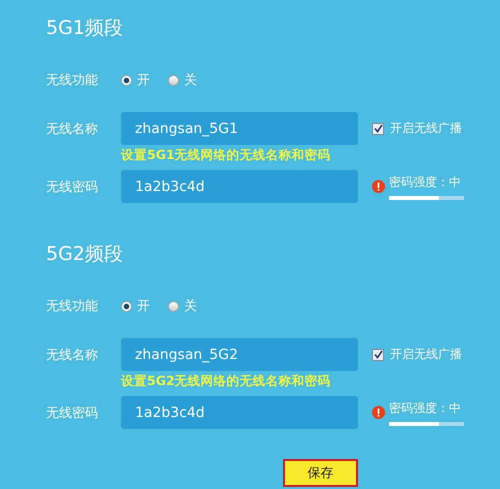  What do you see at coordinates (226, 155) in the screenshot?
I see `annotation-text: 设置5G1无线网络的无线名称和密码` at bounding box center [226, 155].